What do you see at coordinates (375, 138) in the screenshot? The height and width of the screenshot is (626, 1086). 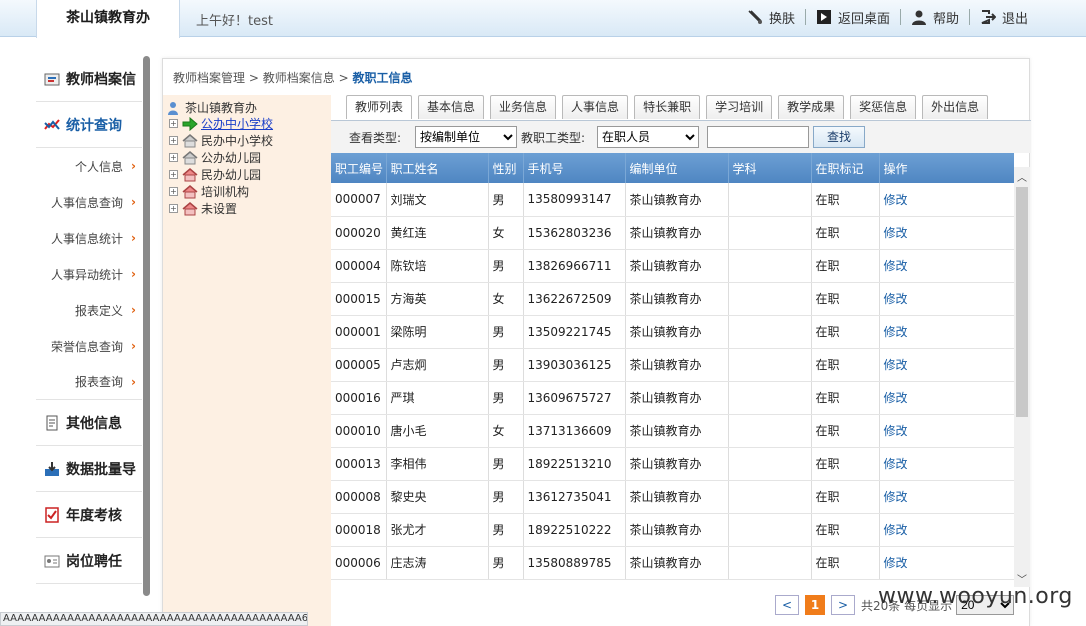 I see `view-type-label: 查看类型:` at bounding box center [375, 138].